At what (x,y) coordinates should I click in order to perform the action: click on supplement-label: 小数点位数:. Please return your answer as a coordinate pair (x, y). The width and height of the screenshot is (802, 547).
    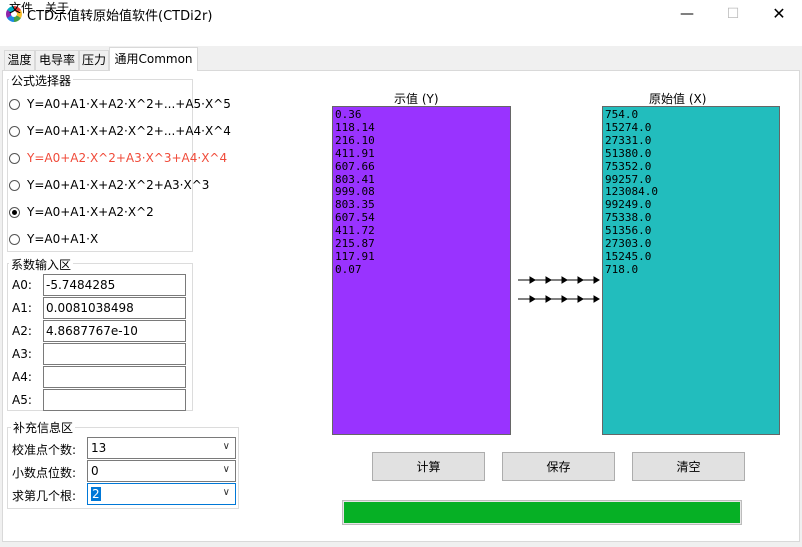
    Looking at the image, I should click on (44, 473).